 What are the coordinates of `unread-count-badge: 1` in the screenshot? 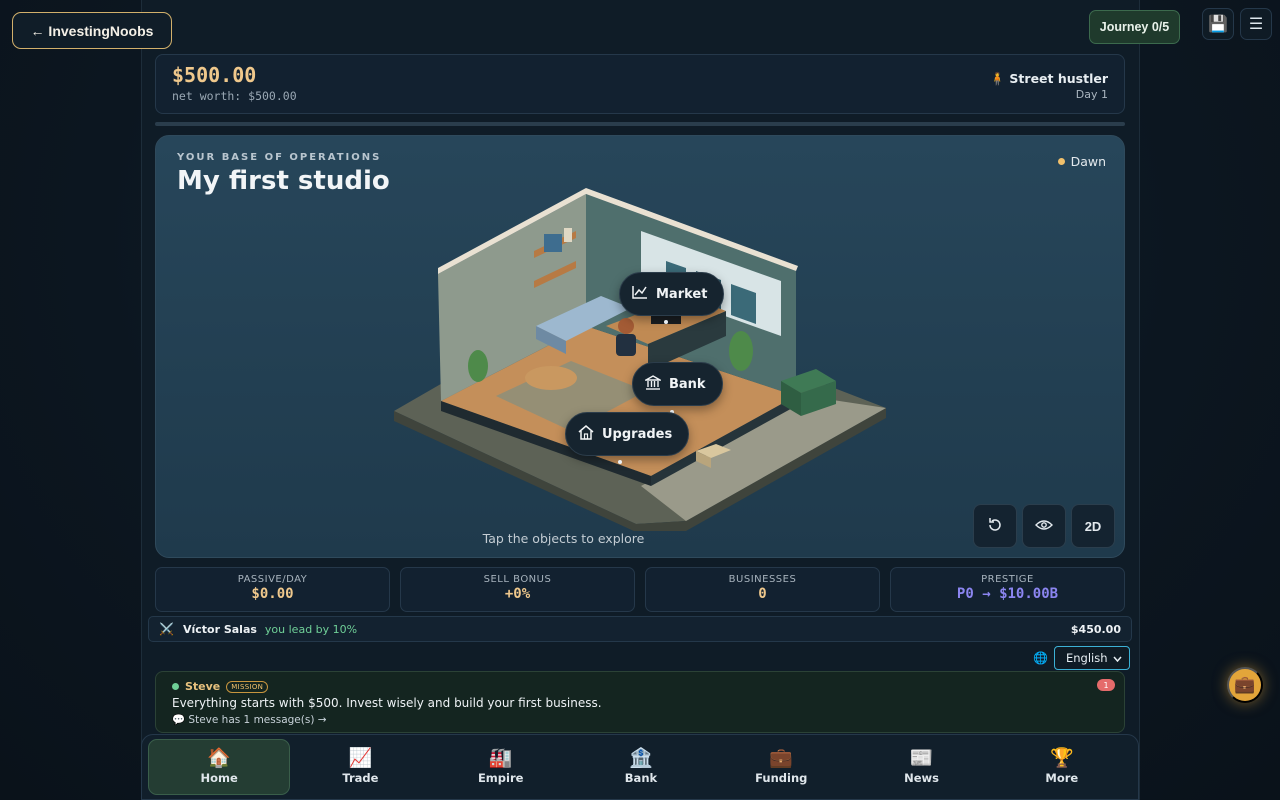 It's located at (1106, 685).